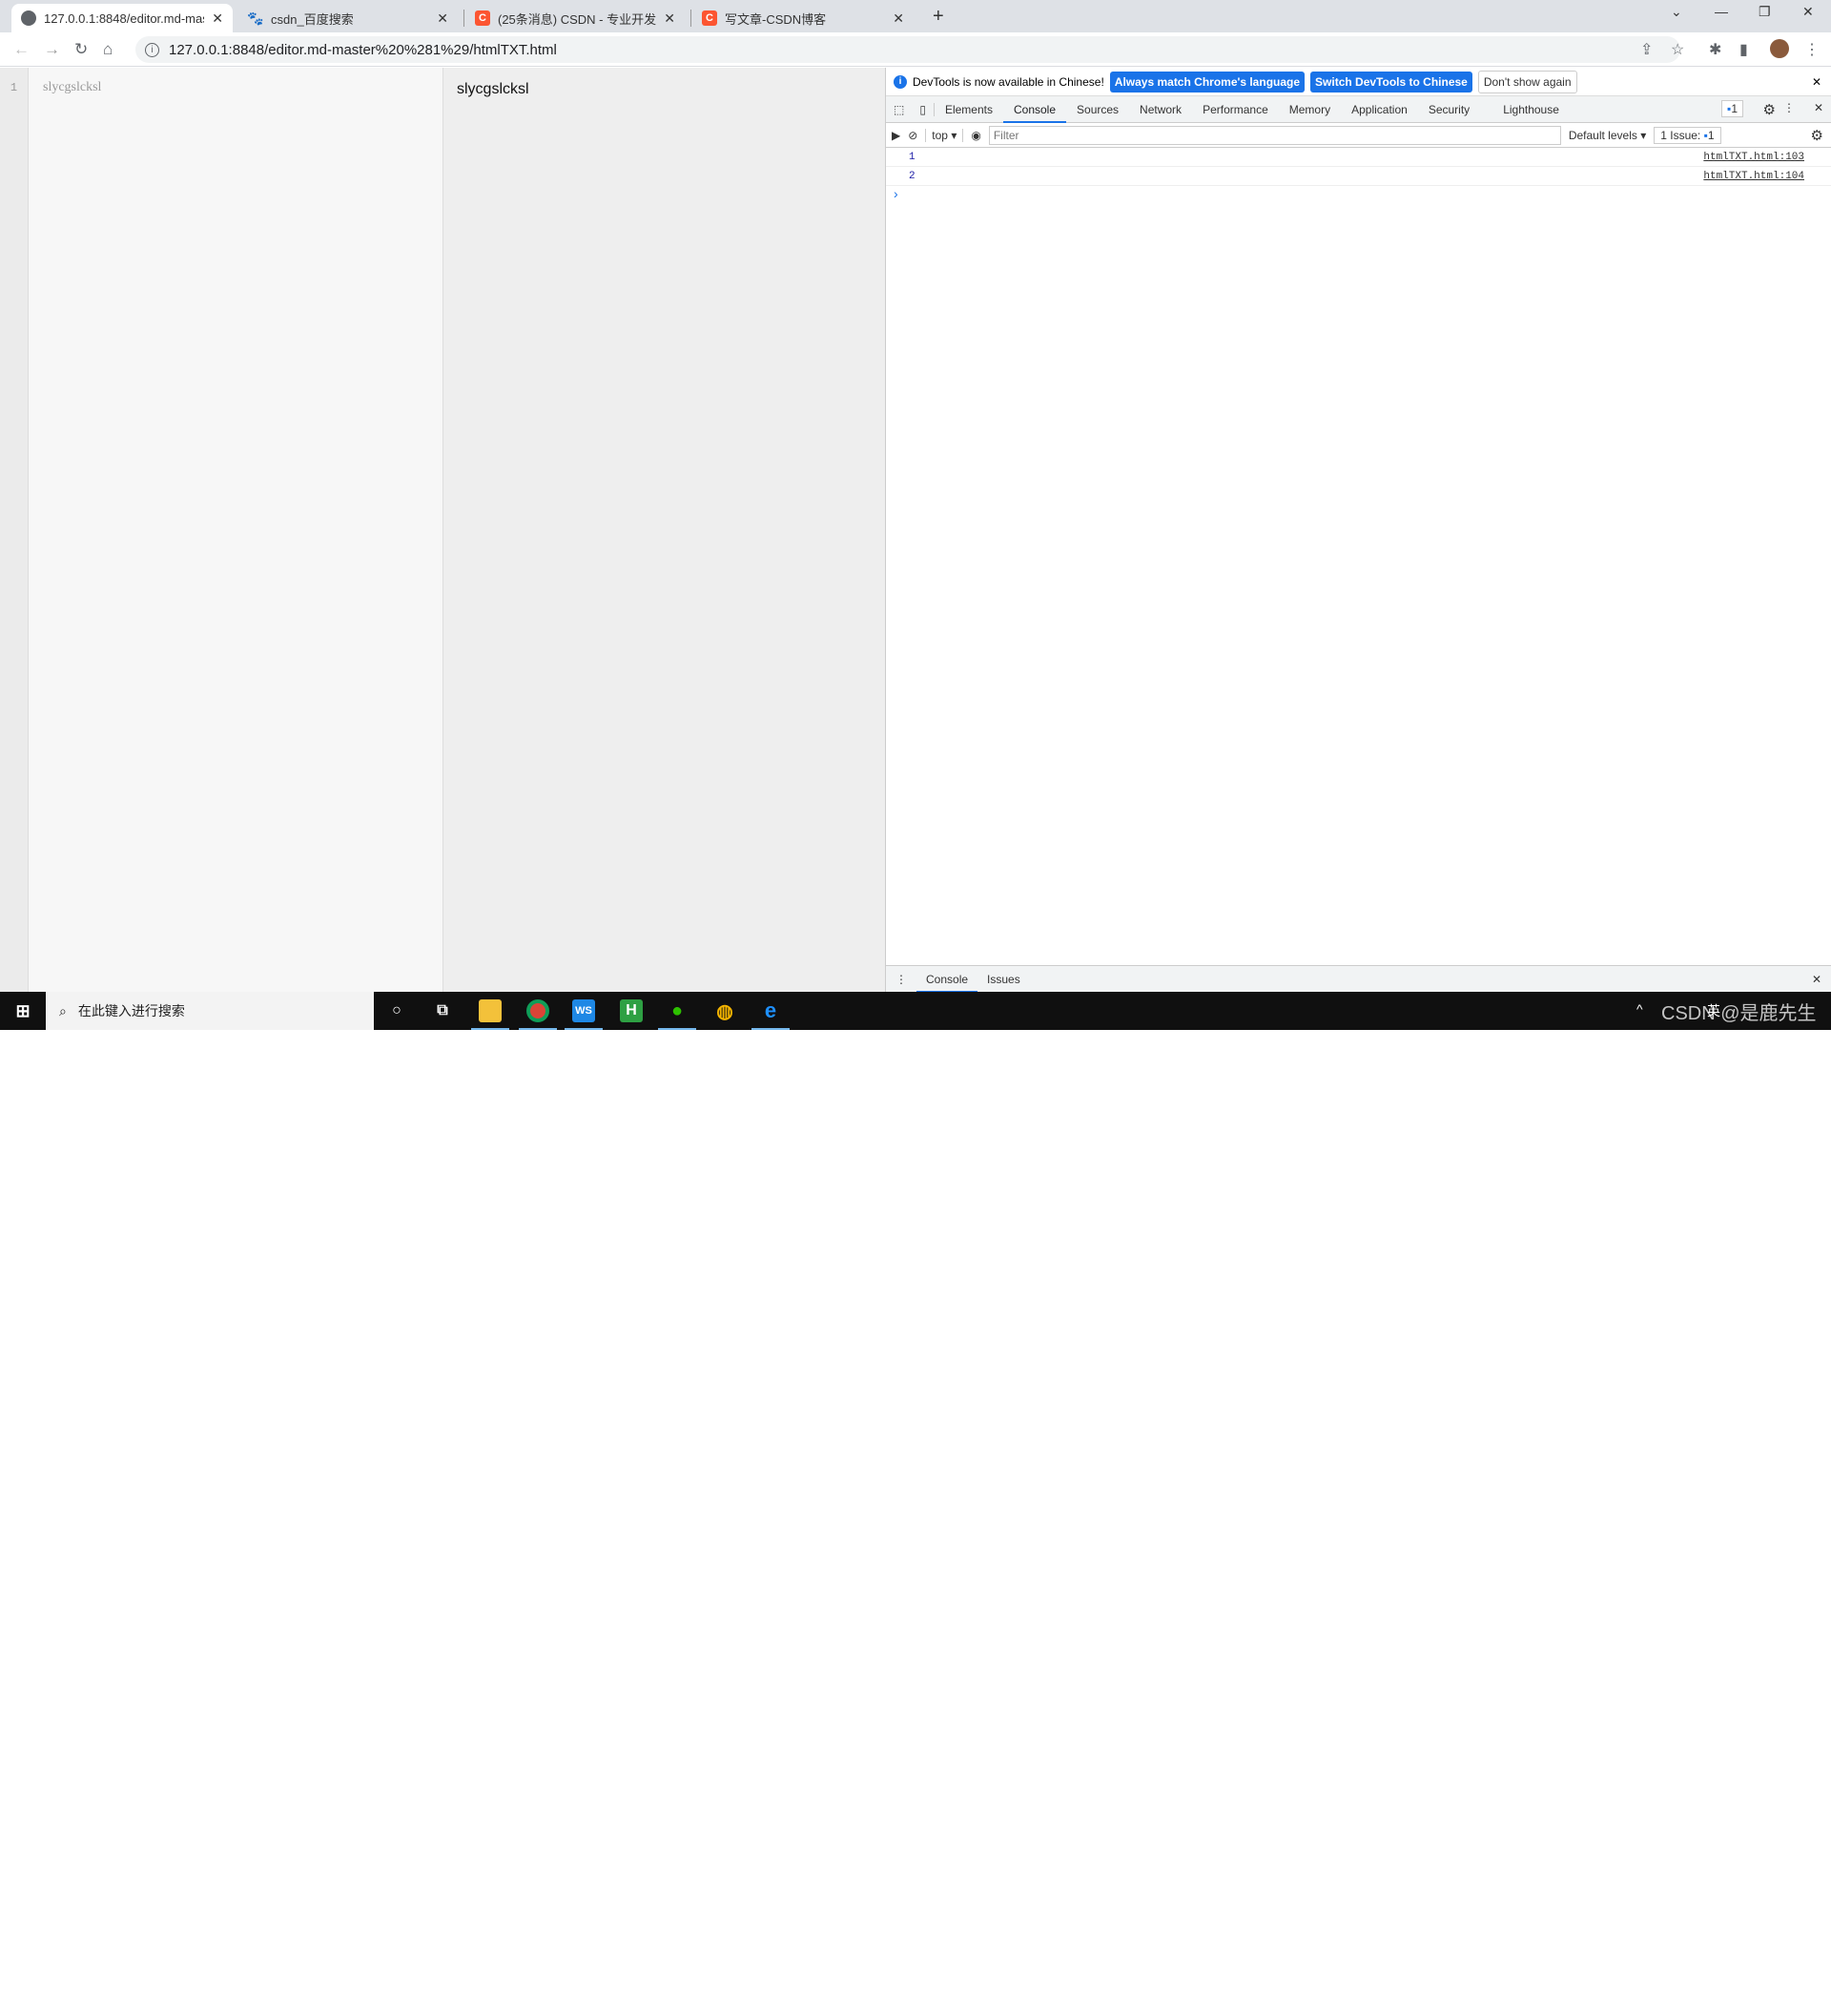  Describe the element at coordinates (1732, 108) in the screenshot. I see `issues-badge: ▪1` at that location.